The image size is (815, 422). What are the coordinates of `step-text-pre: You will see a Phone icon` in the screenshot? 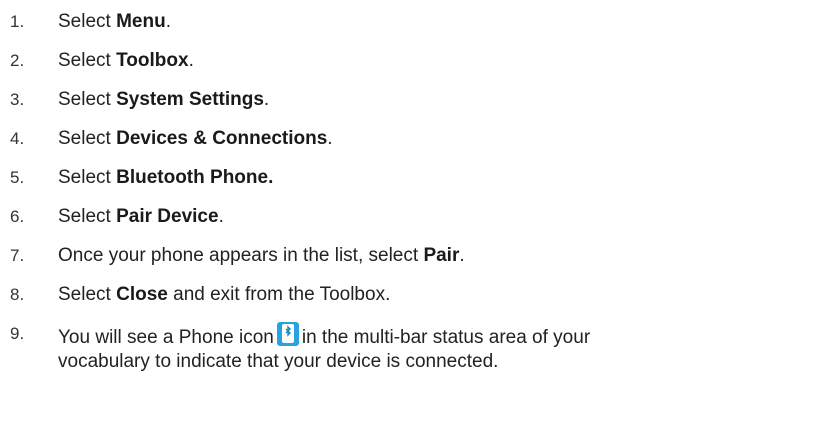 It's located at (166, 337).